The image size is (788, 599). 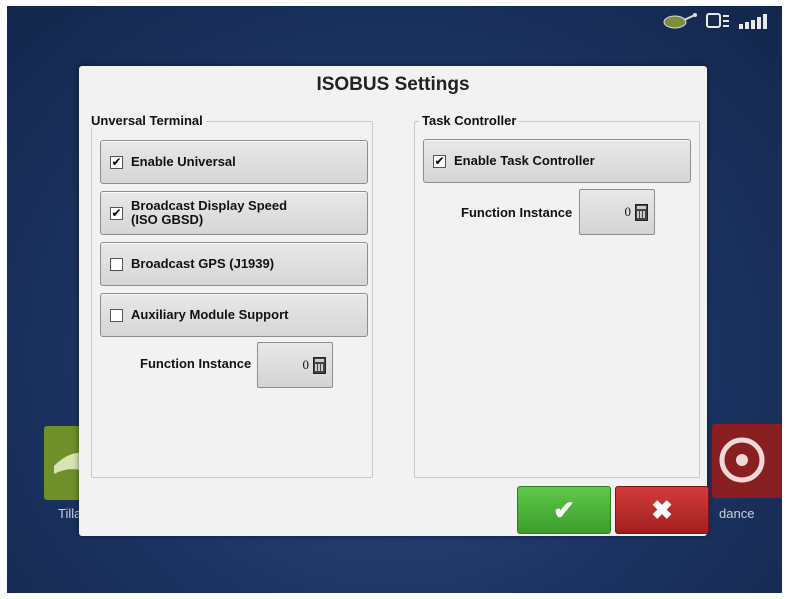 What do you see at coordinates (183, 161) in the screenshot?
I see `enable-universal-label: Enable Universal` at bounding box center [183, 161].